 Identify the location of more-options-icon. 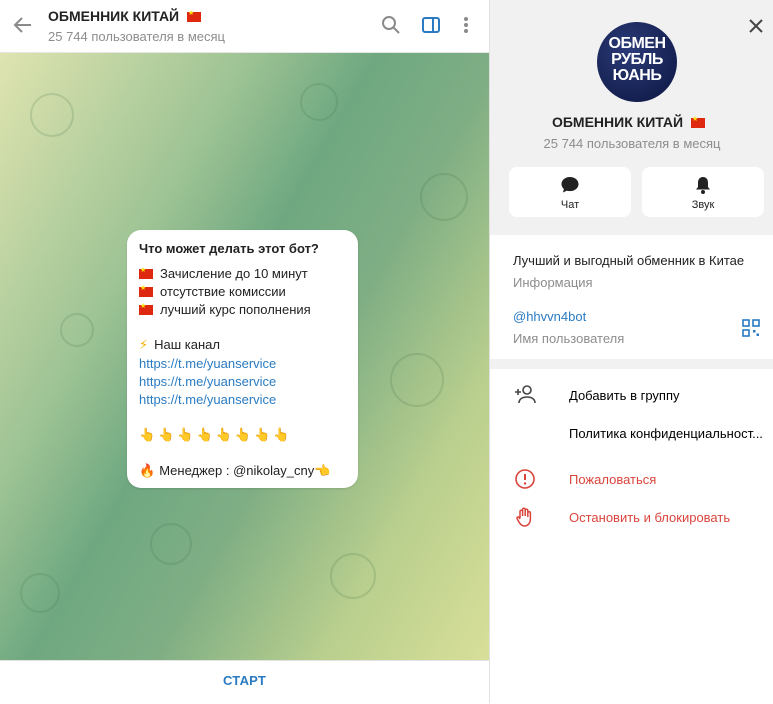
(466, 25).